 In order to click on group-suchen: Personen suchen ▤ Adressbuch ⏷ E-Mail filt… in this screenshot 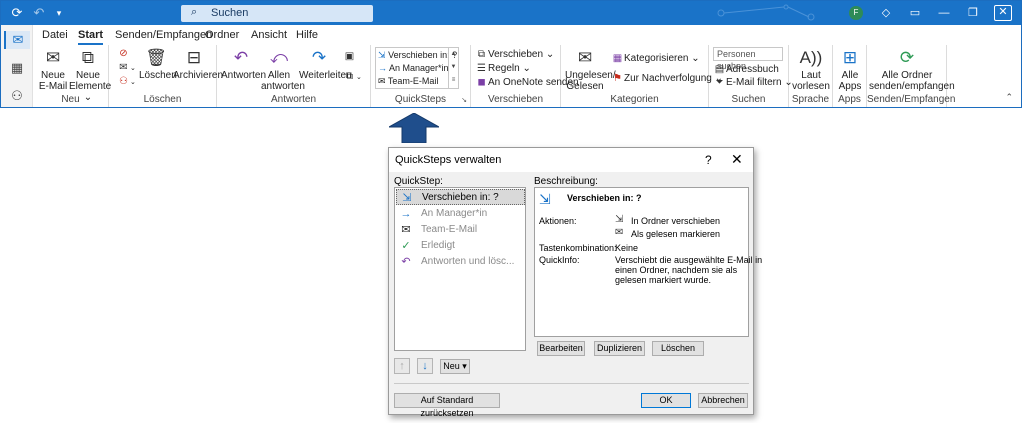, I will do `click(751, 76)`.